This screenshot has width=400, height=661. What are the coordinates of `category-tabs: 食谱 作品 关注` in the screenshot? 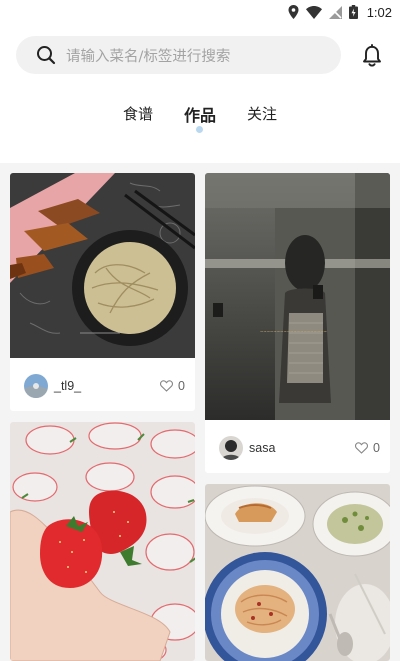 It's located at (200, 121).